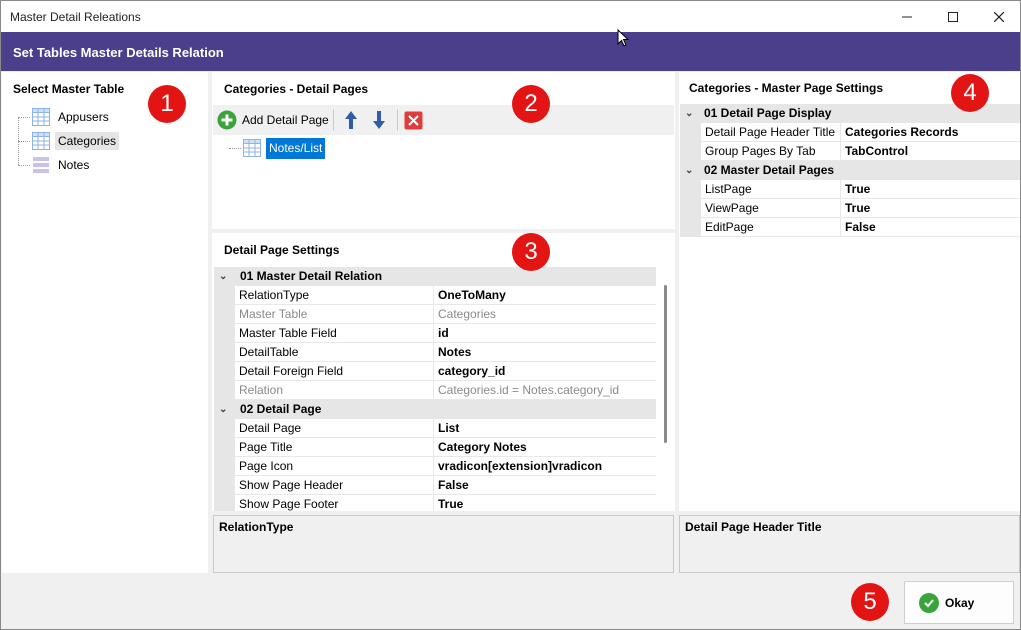 The width and height of the screenshot is (1021, 630). Describe the element at coordinates (771, 208) in the screenshot. I see `pg-row-name: ViewPage` at that location.